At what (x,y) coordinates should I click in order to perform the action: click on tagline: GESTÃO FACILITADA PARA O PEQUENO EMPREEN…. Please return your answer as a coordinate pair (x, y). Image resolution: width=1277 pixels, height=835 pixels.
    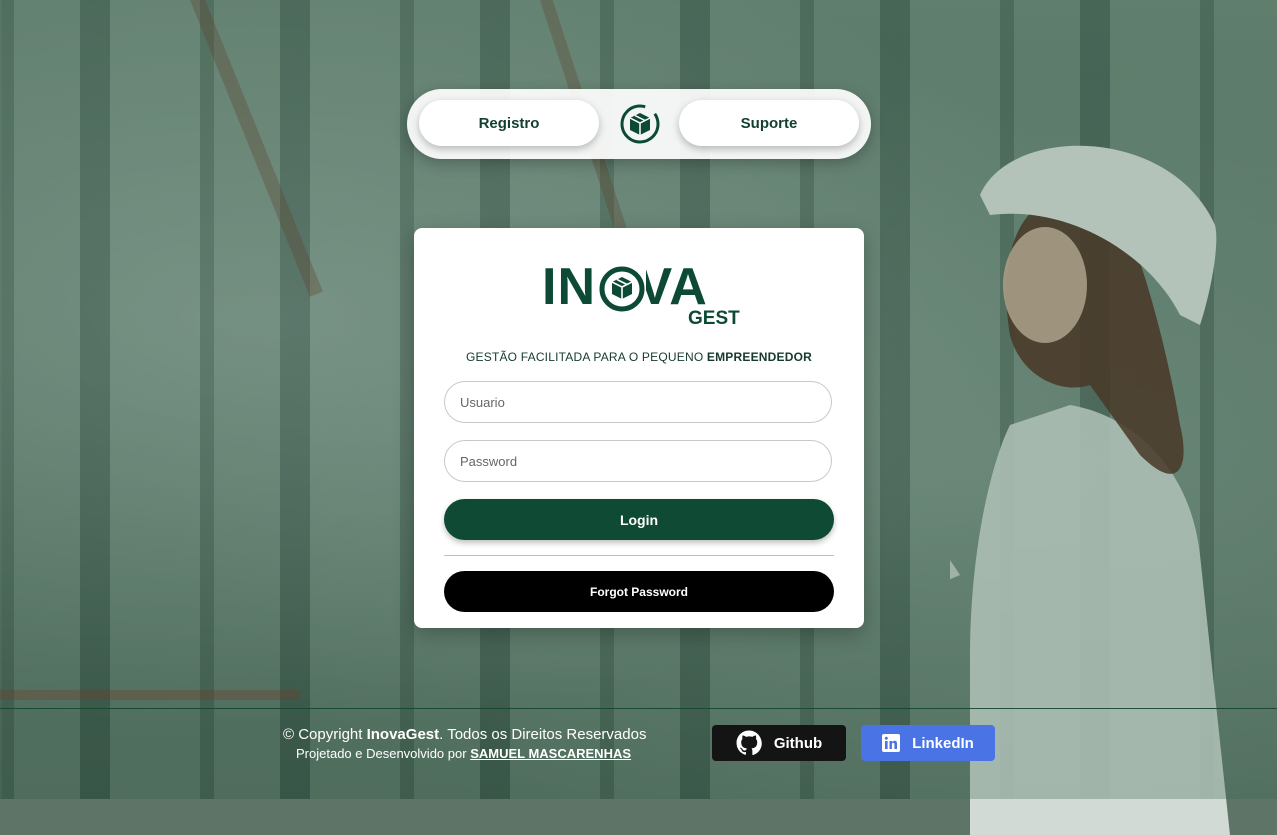
    Looking at the image, I should click on (639, 357).